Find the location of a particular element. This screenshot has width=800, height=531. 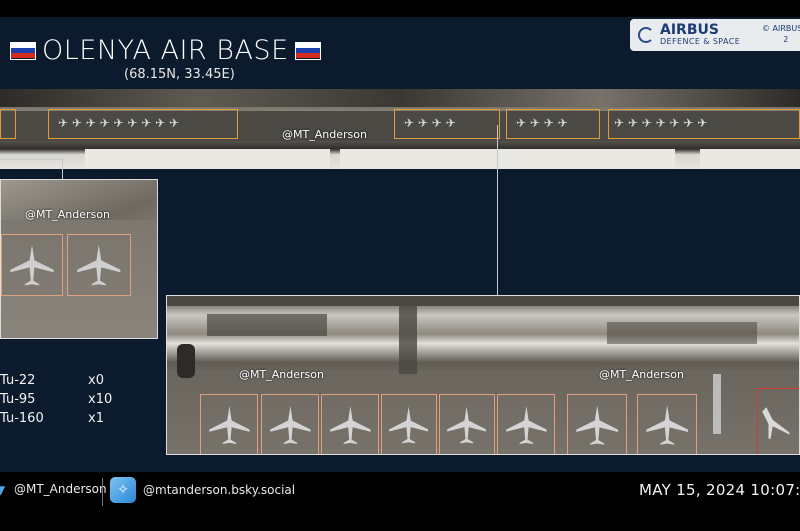

copyright-line-1: © AIRBUS is located at coordinates (781, 28).